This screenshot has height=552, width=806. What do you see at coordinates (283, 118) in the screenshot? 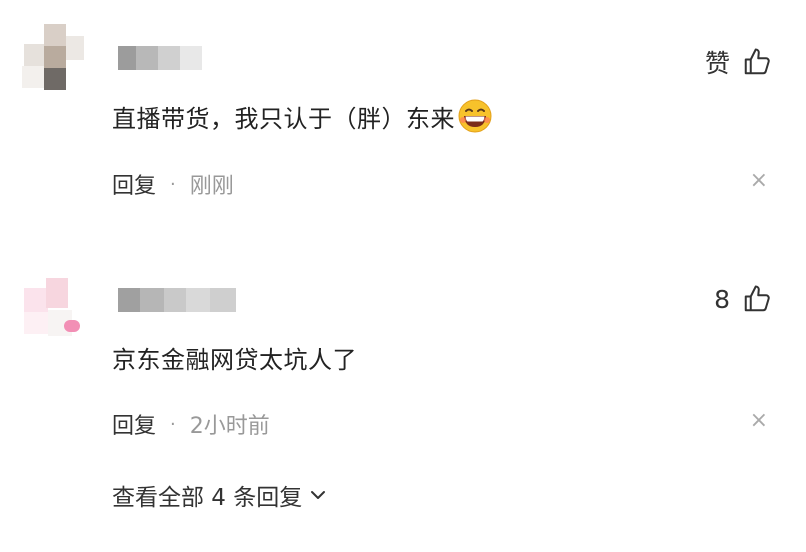
I see `comment-text: 直播带货，我只认于（胖）东来` at bounding box center [283, 118].